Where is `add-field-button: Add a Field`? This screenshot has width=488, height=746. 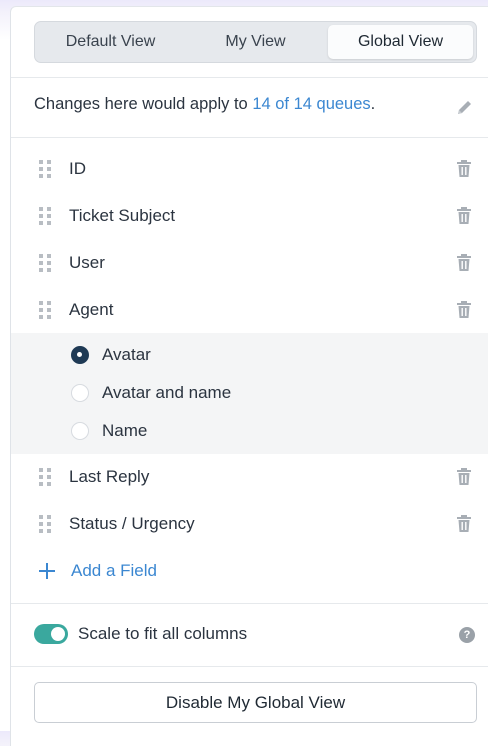 add-field-button: Add a Field is located at coordinates (97, 571).